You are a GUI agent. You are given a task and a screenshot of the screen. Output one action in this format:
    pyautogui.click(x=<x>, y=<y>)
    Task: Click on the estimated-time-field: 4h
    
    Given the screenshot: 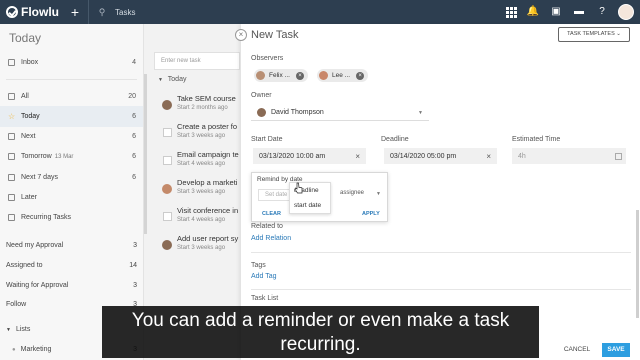 What is the action you would take?
    pyautogui.click(x=569, y=156)
    